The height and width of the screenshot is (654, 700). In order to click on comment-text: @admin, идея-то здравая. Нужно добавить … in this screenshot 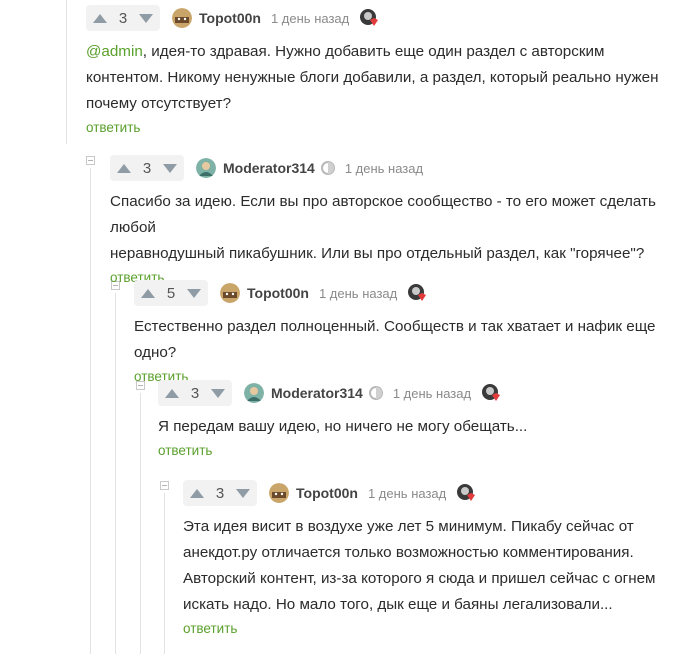, I will do `click(372, 77)`.